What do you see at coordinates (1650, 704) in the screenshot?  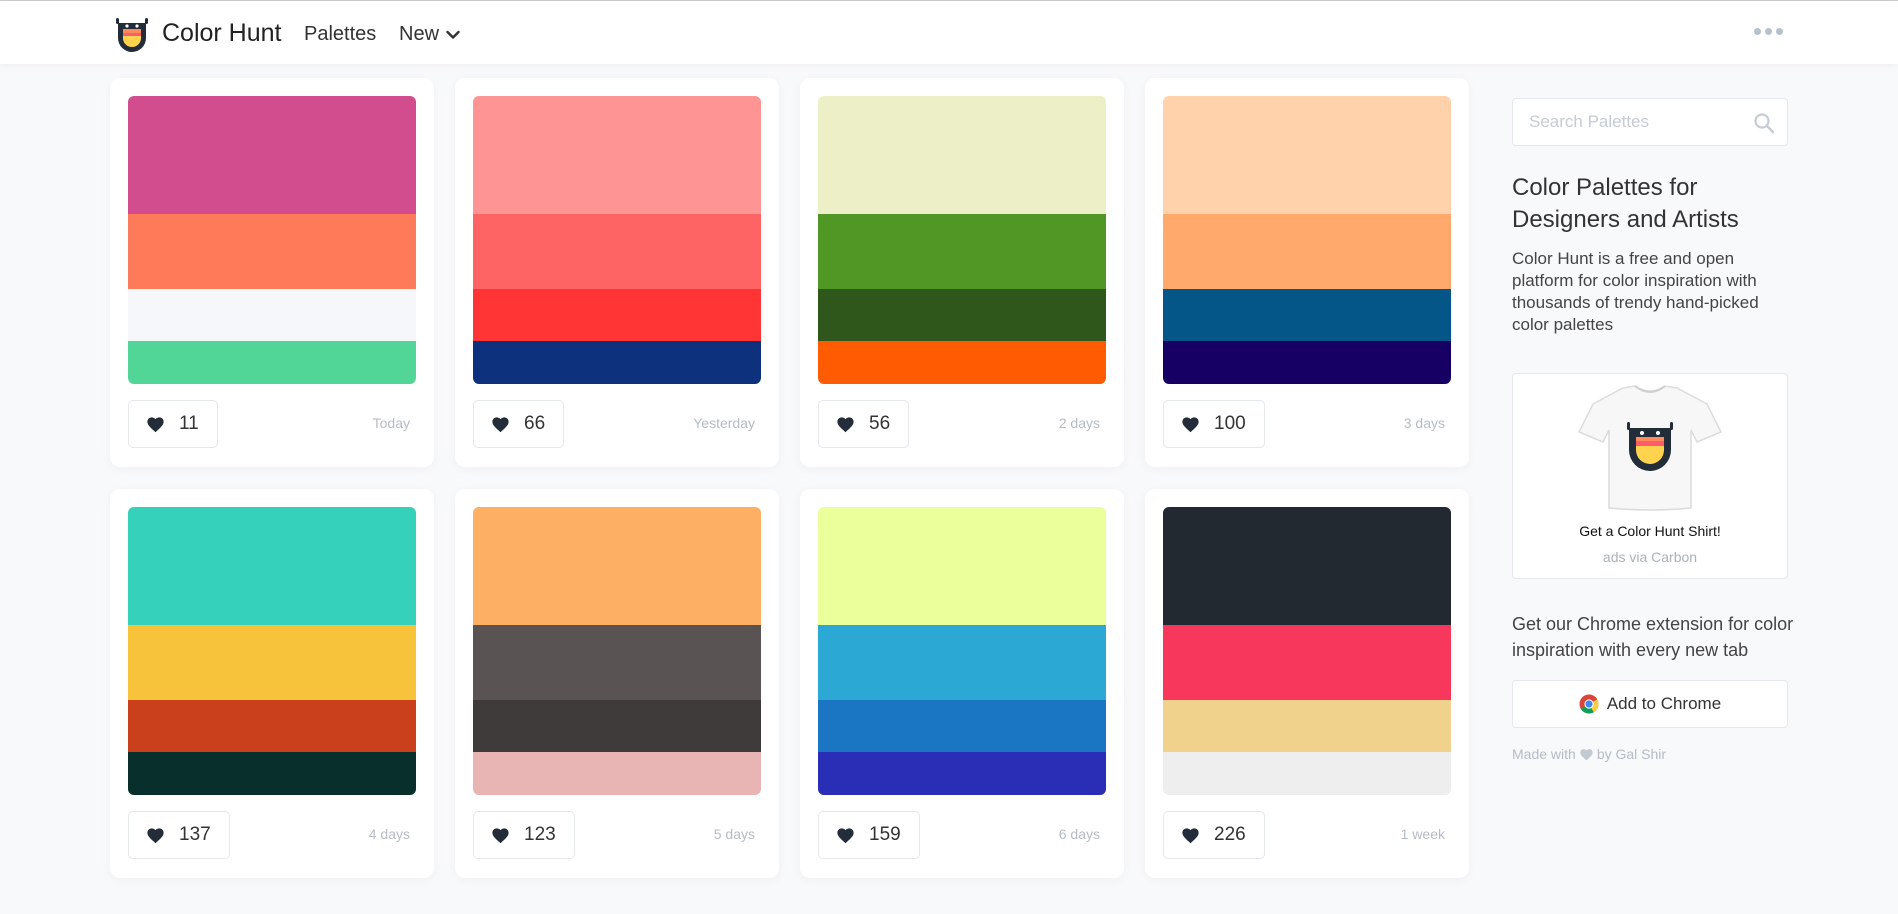 I see `add-to-chrome-button: Add to Chrome` at bounding box center [1650, 704].